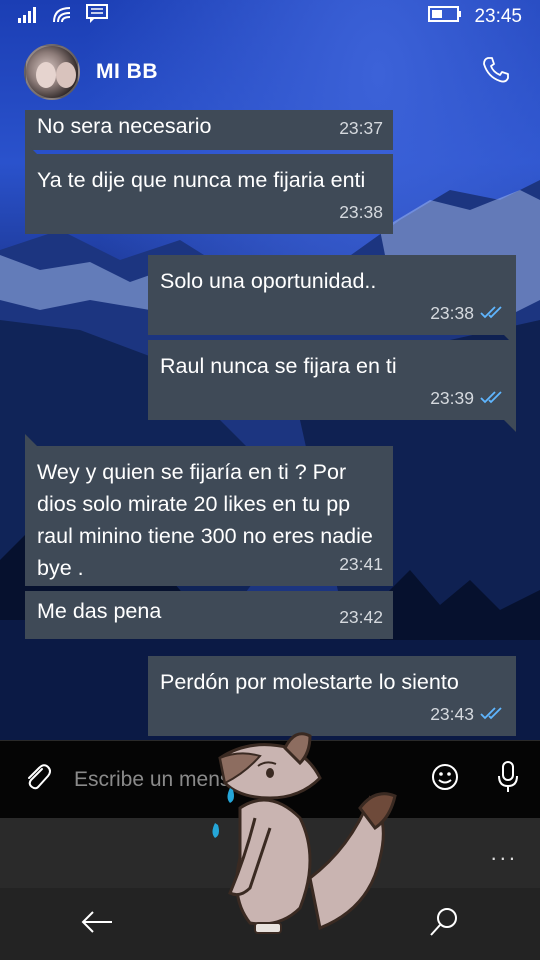 This screenshot has height=960, width=540. What do you see at coordinates (99, 611) in the screenshot?
I see `message-text: Me das pena` at bounding box center [99, 611].